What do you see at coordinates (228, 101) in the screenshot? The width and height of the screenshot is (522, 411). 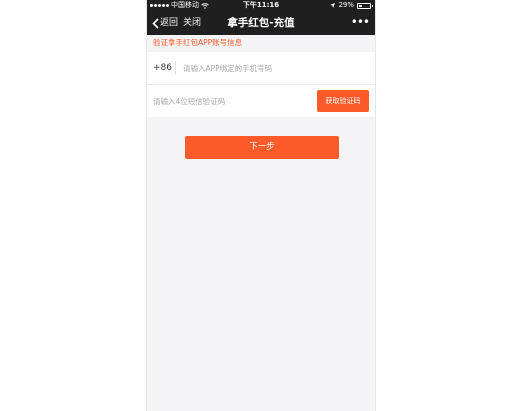 I see `sms-code-input` at bounding box center [228, 101].